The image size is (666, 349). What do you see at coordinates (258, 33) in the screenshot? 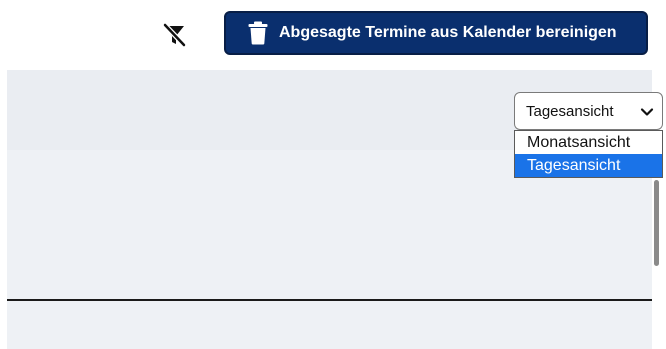
I see `trash-icon` at bounding box center [258, 33].